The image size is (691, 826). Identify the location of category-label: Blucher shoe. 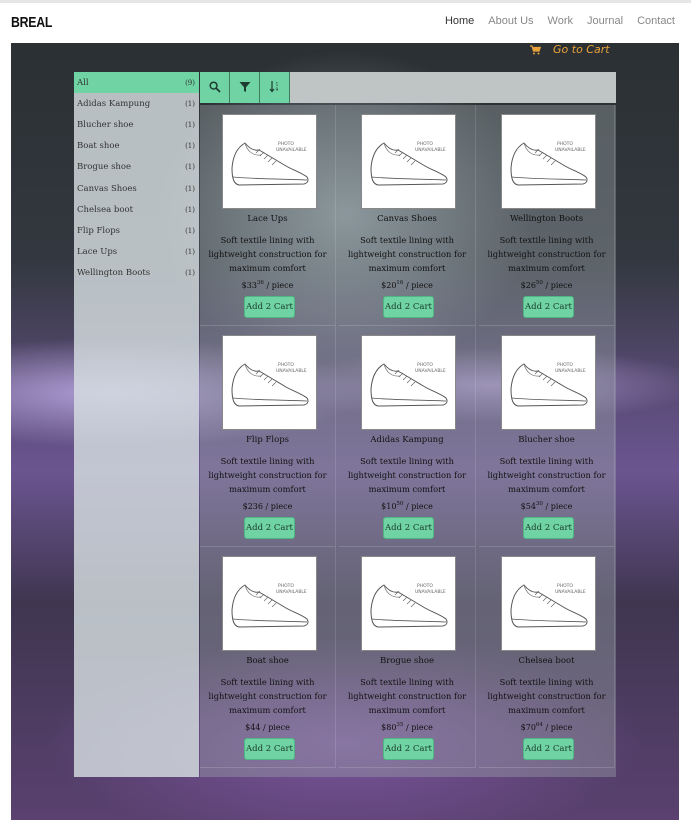
(105, 124).